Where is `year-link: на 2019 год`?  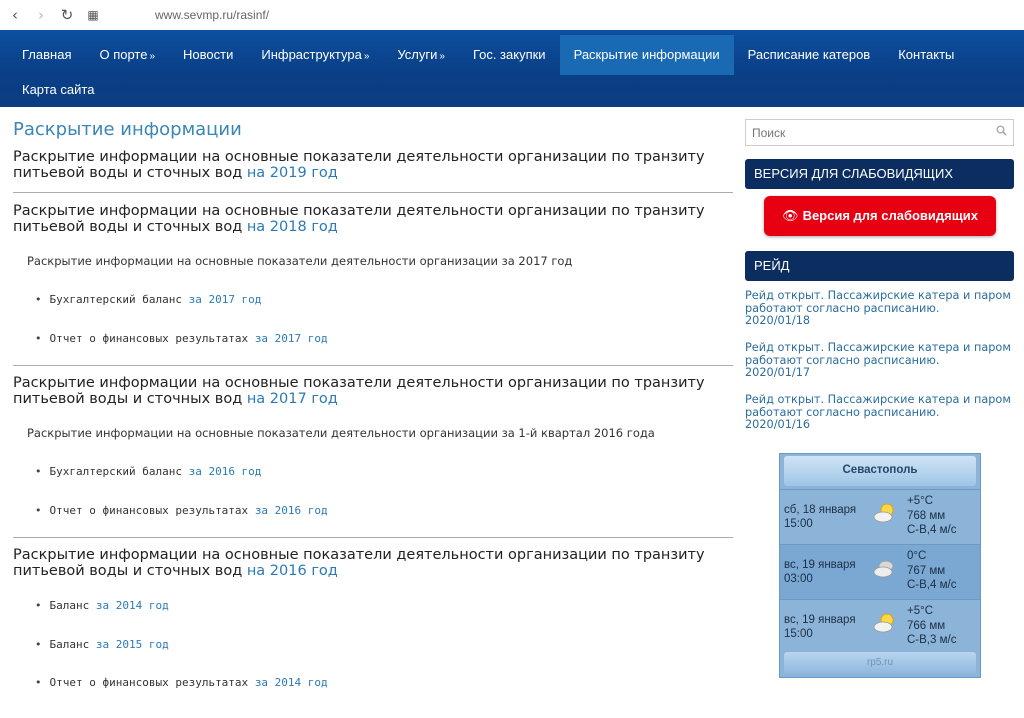
year-link: на 2019 год is located at coordinates (292, 173).